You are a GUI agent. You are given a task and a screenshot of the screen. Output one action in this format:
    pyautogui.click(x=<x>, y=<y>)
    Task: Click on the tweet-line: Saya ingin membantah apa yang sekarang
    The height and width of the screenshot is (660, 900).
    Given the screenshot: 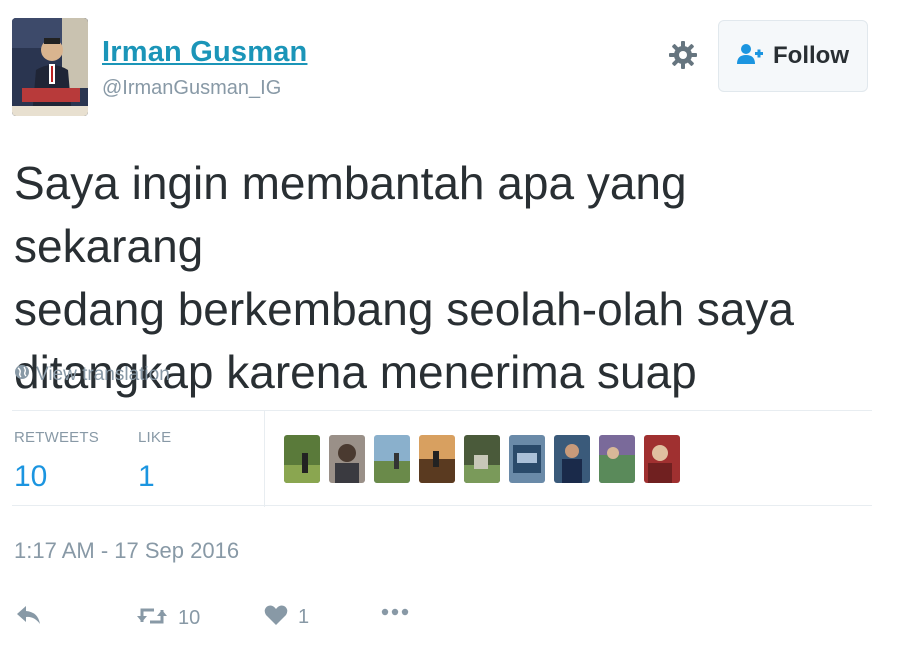 What is the action you would take?
    pyautogui.click(x=350, y=214)
    